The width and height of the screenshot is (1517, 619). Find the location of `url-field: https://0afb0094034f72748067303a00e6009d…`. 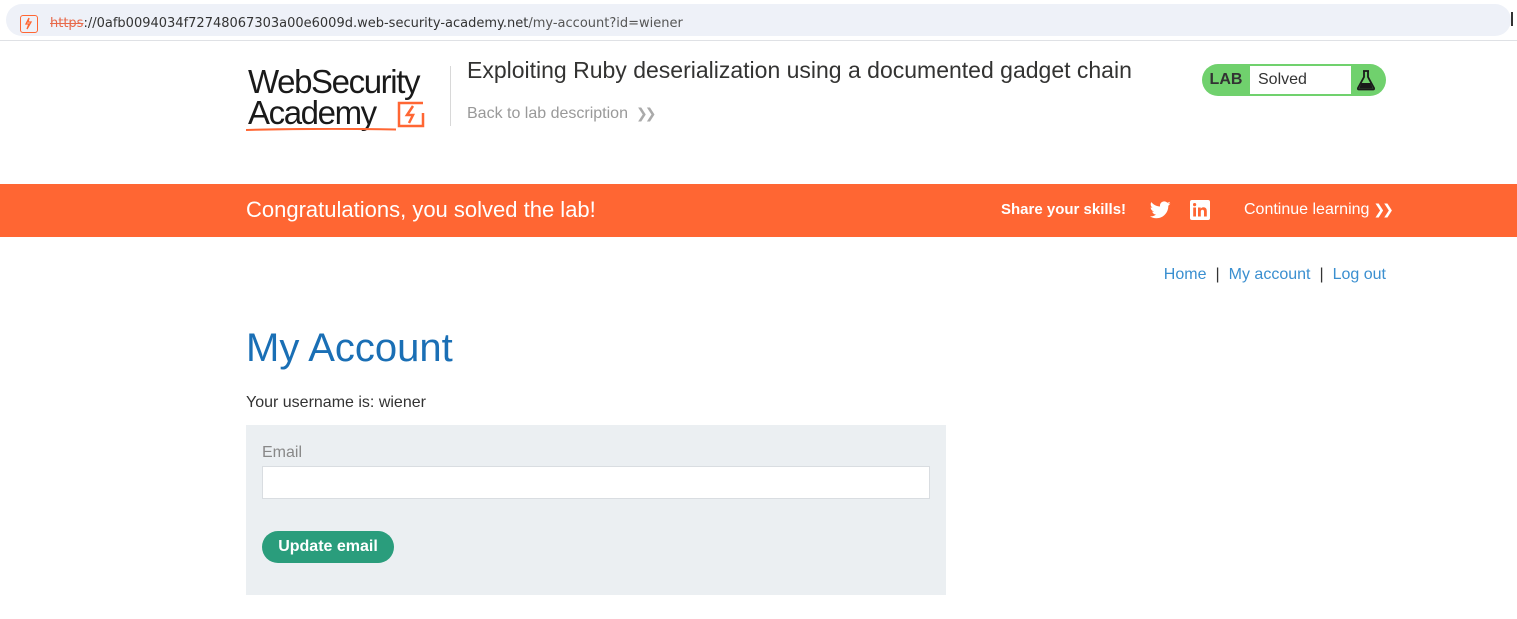

url-field: https://0afb0094034f72748067303a00e6009d… is located at coordinates (758, 20).